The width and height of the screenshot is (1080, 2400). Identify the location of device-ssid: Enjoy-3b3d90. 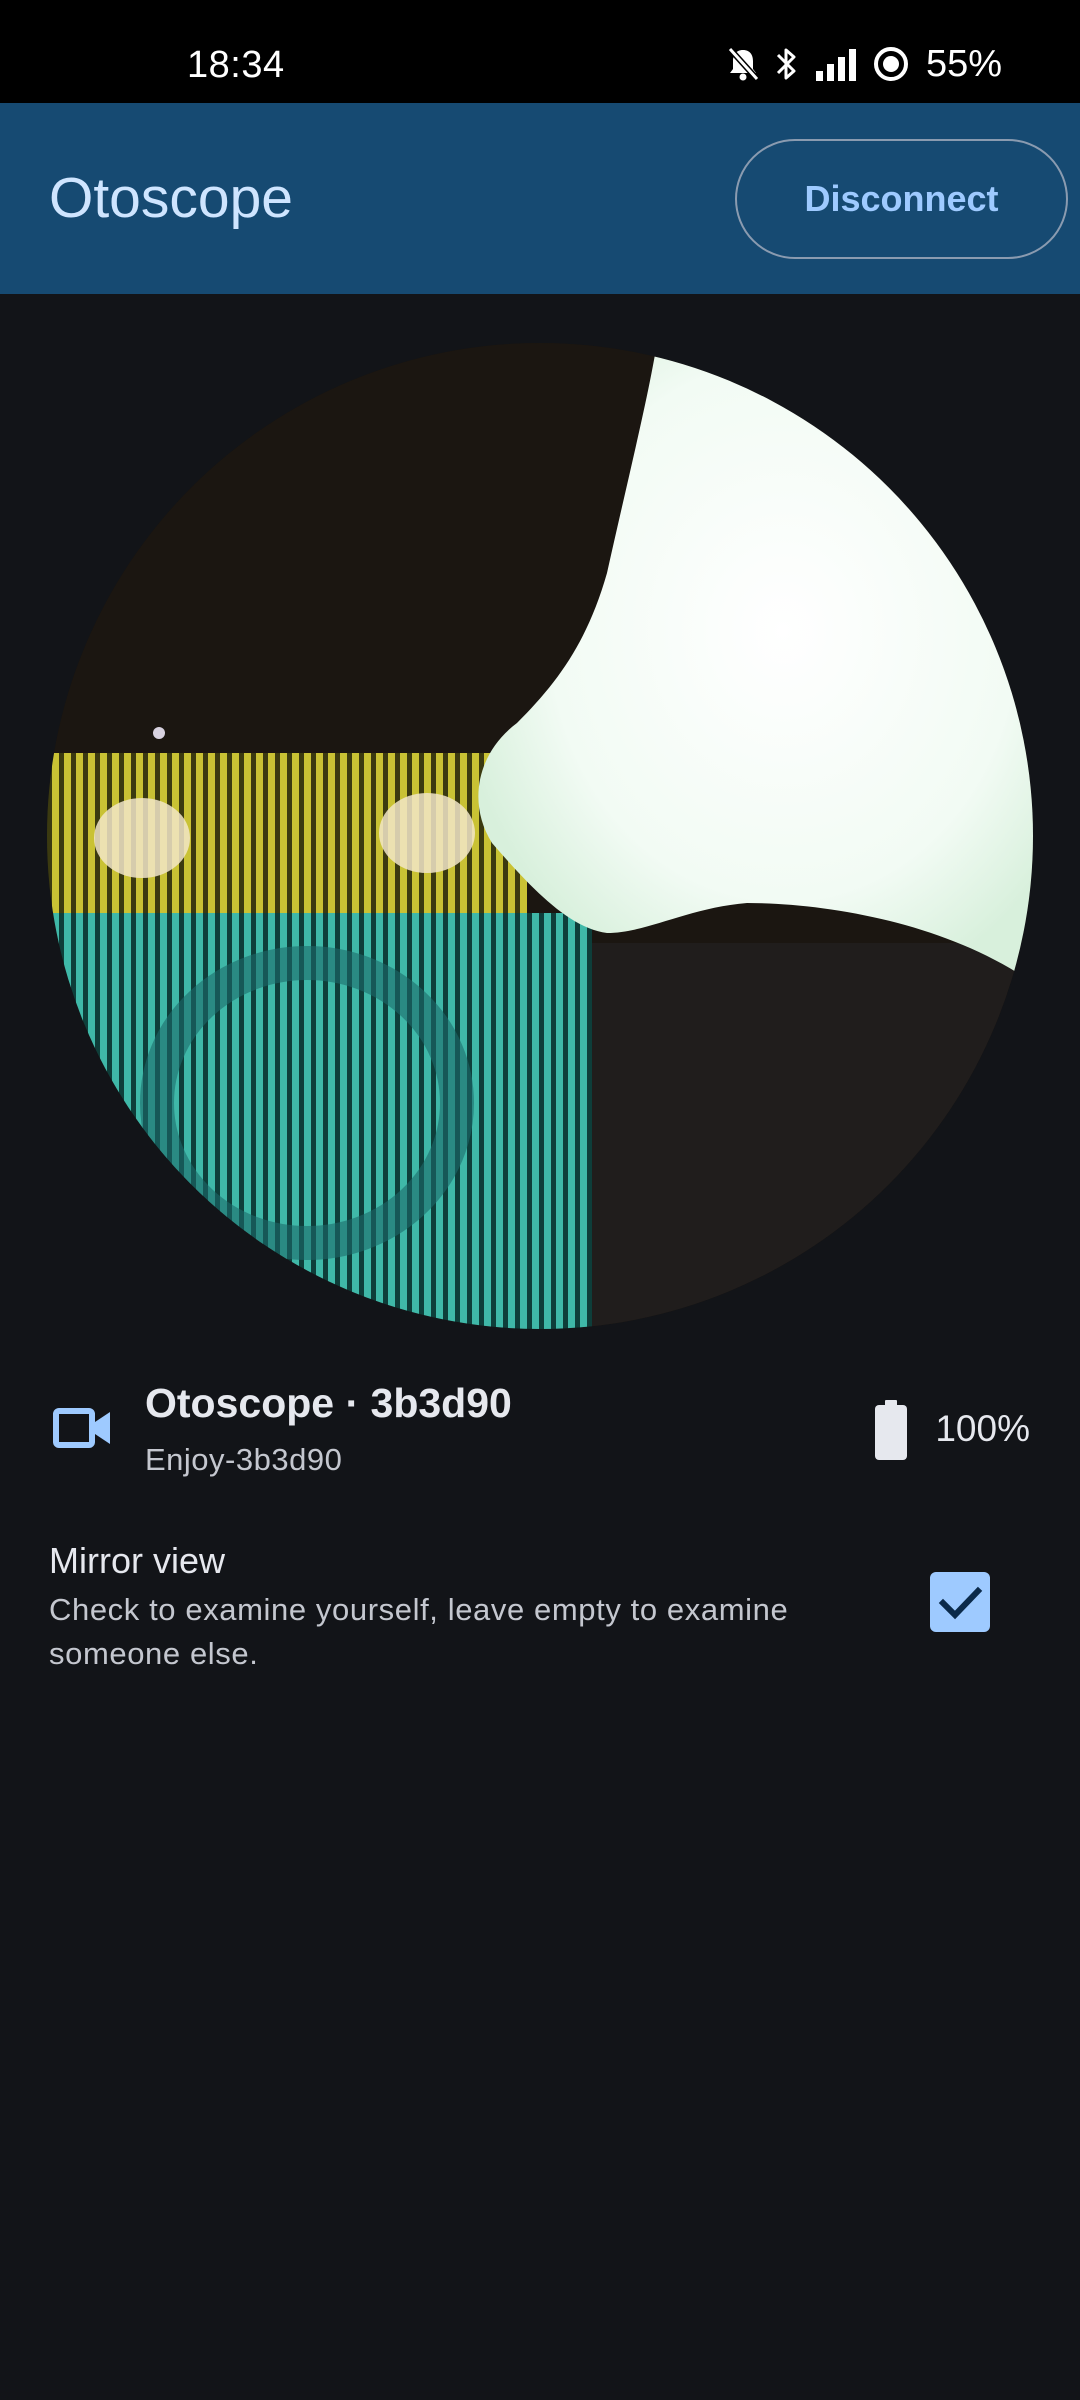
(244, 1459).